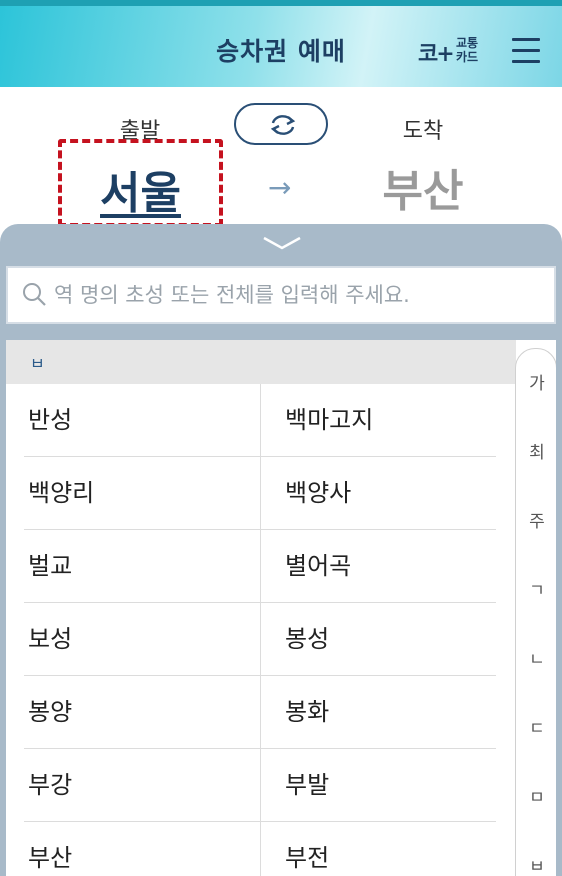  I want to click on swap-stations-button, so click(281, 124).